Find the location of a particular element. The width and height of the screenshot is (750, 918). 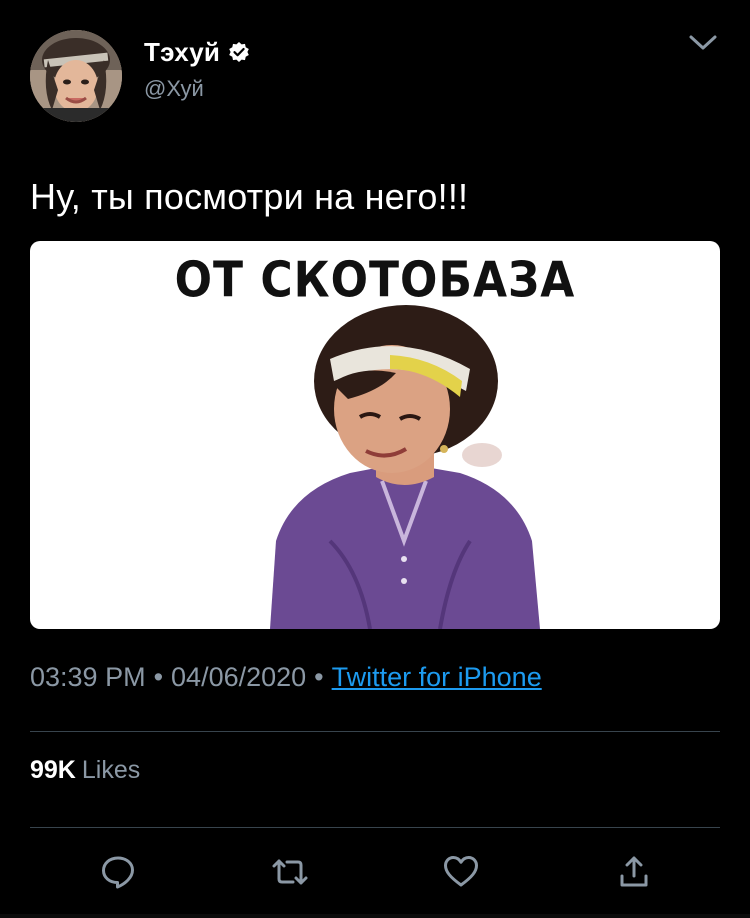

likes-stat: 99K Likes is located at coordinates (85, 770).